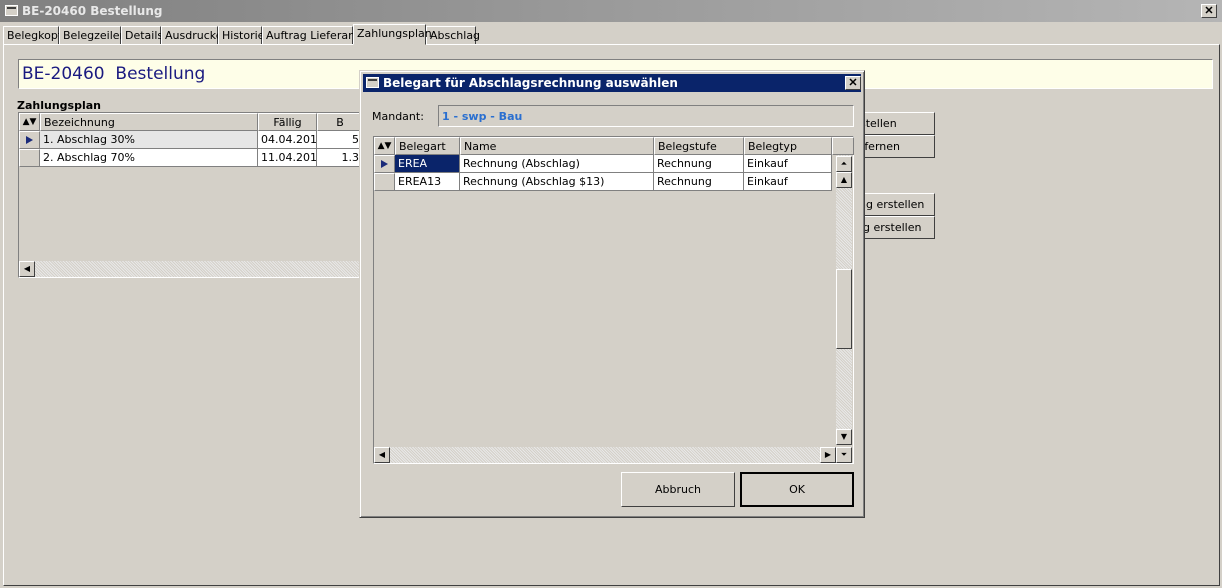  Describe the element at coordinates (192, 35) in the screenshot. I see `tab-ausdrucke: Ausdrucke` at that location.